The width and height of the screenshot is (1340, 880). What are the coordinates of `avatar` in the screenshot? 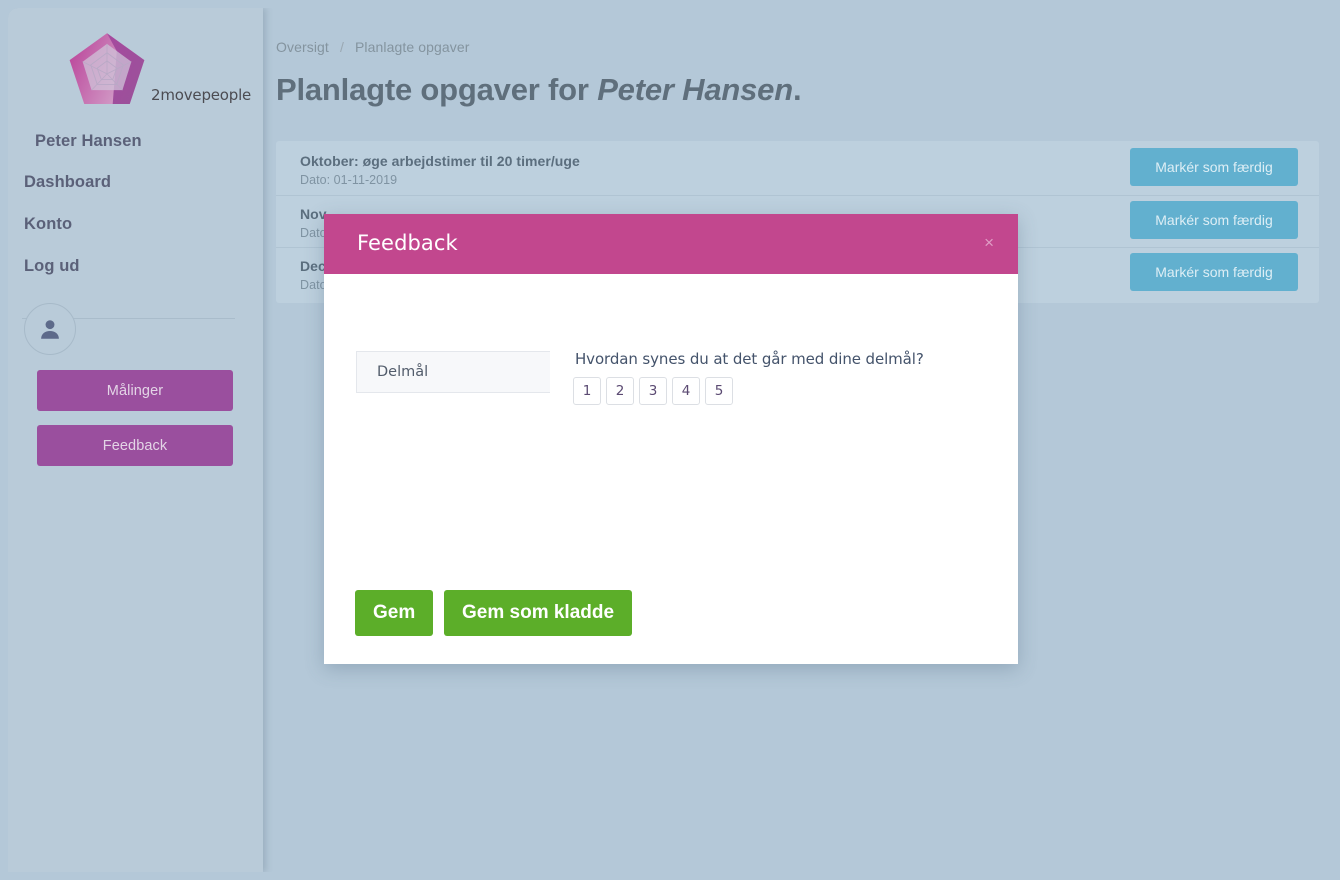 It's located at (50, 329).